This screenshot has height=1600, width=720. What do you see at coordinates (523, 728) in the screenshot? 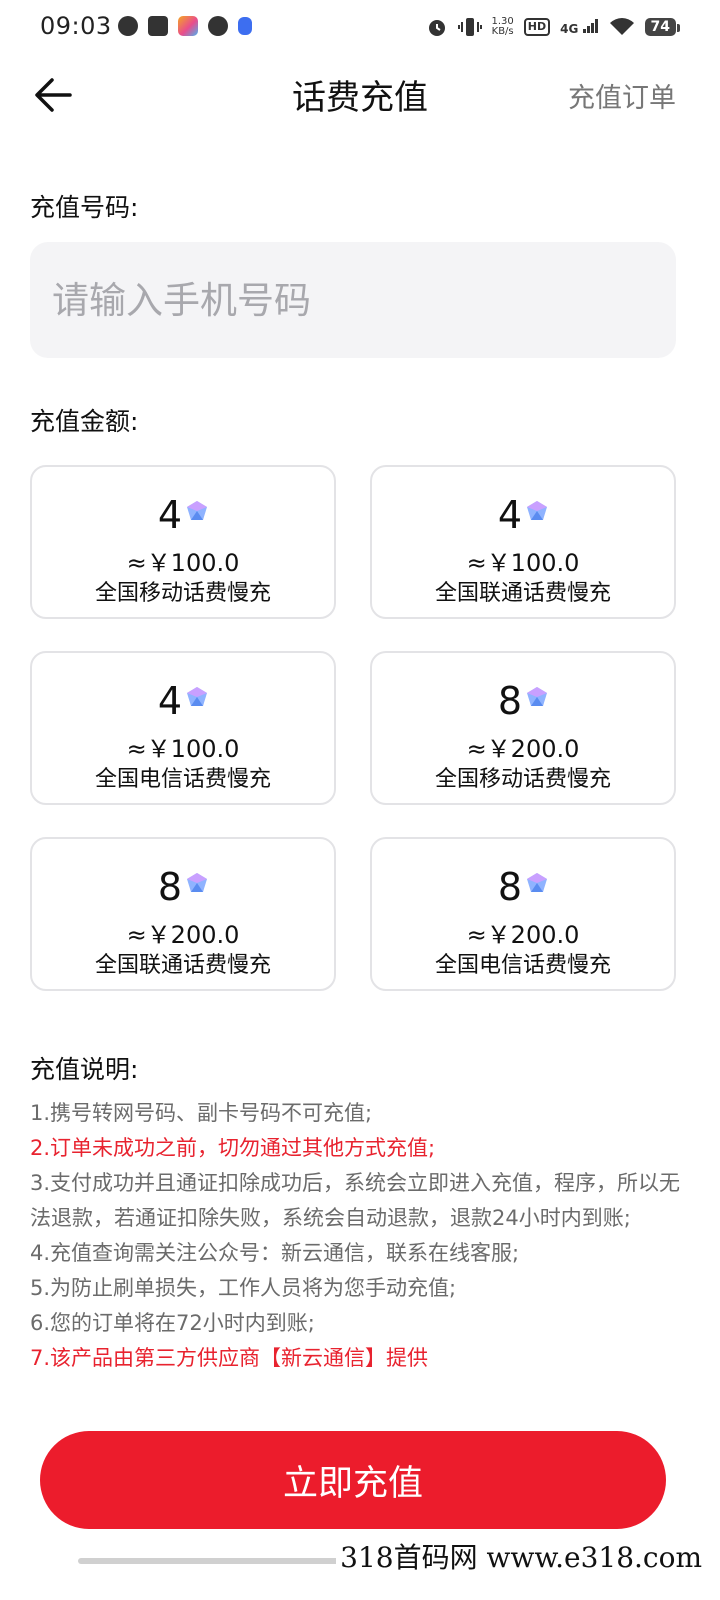
I see `amount-option-card: 8 ≈￥200.0 全国移动话费慢充` at bounding box center [523, 728].